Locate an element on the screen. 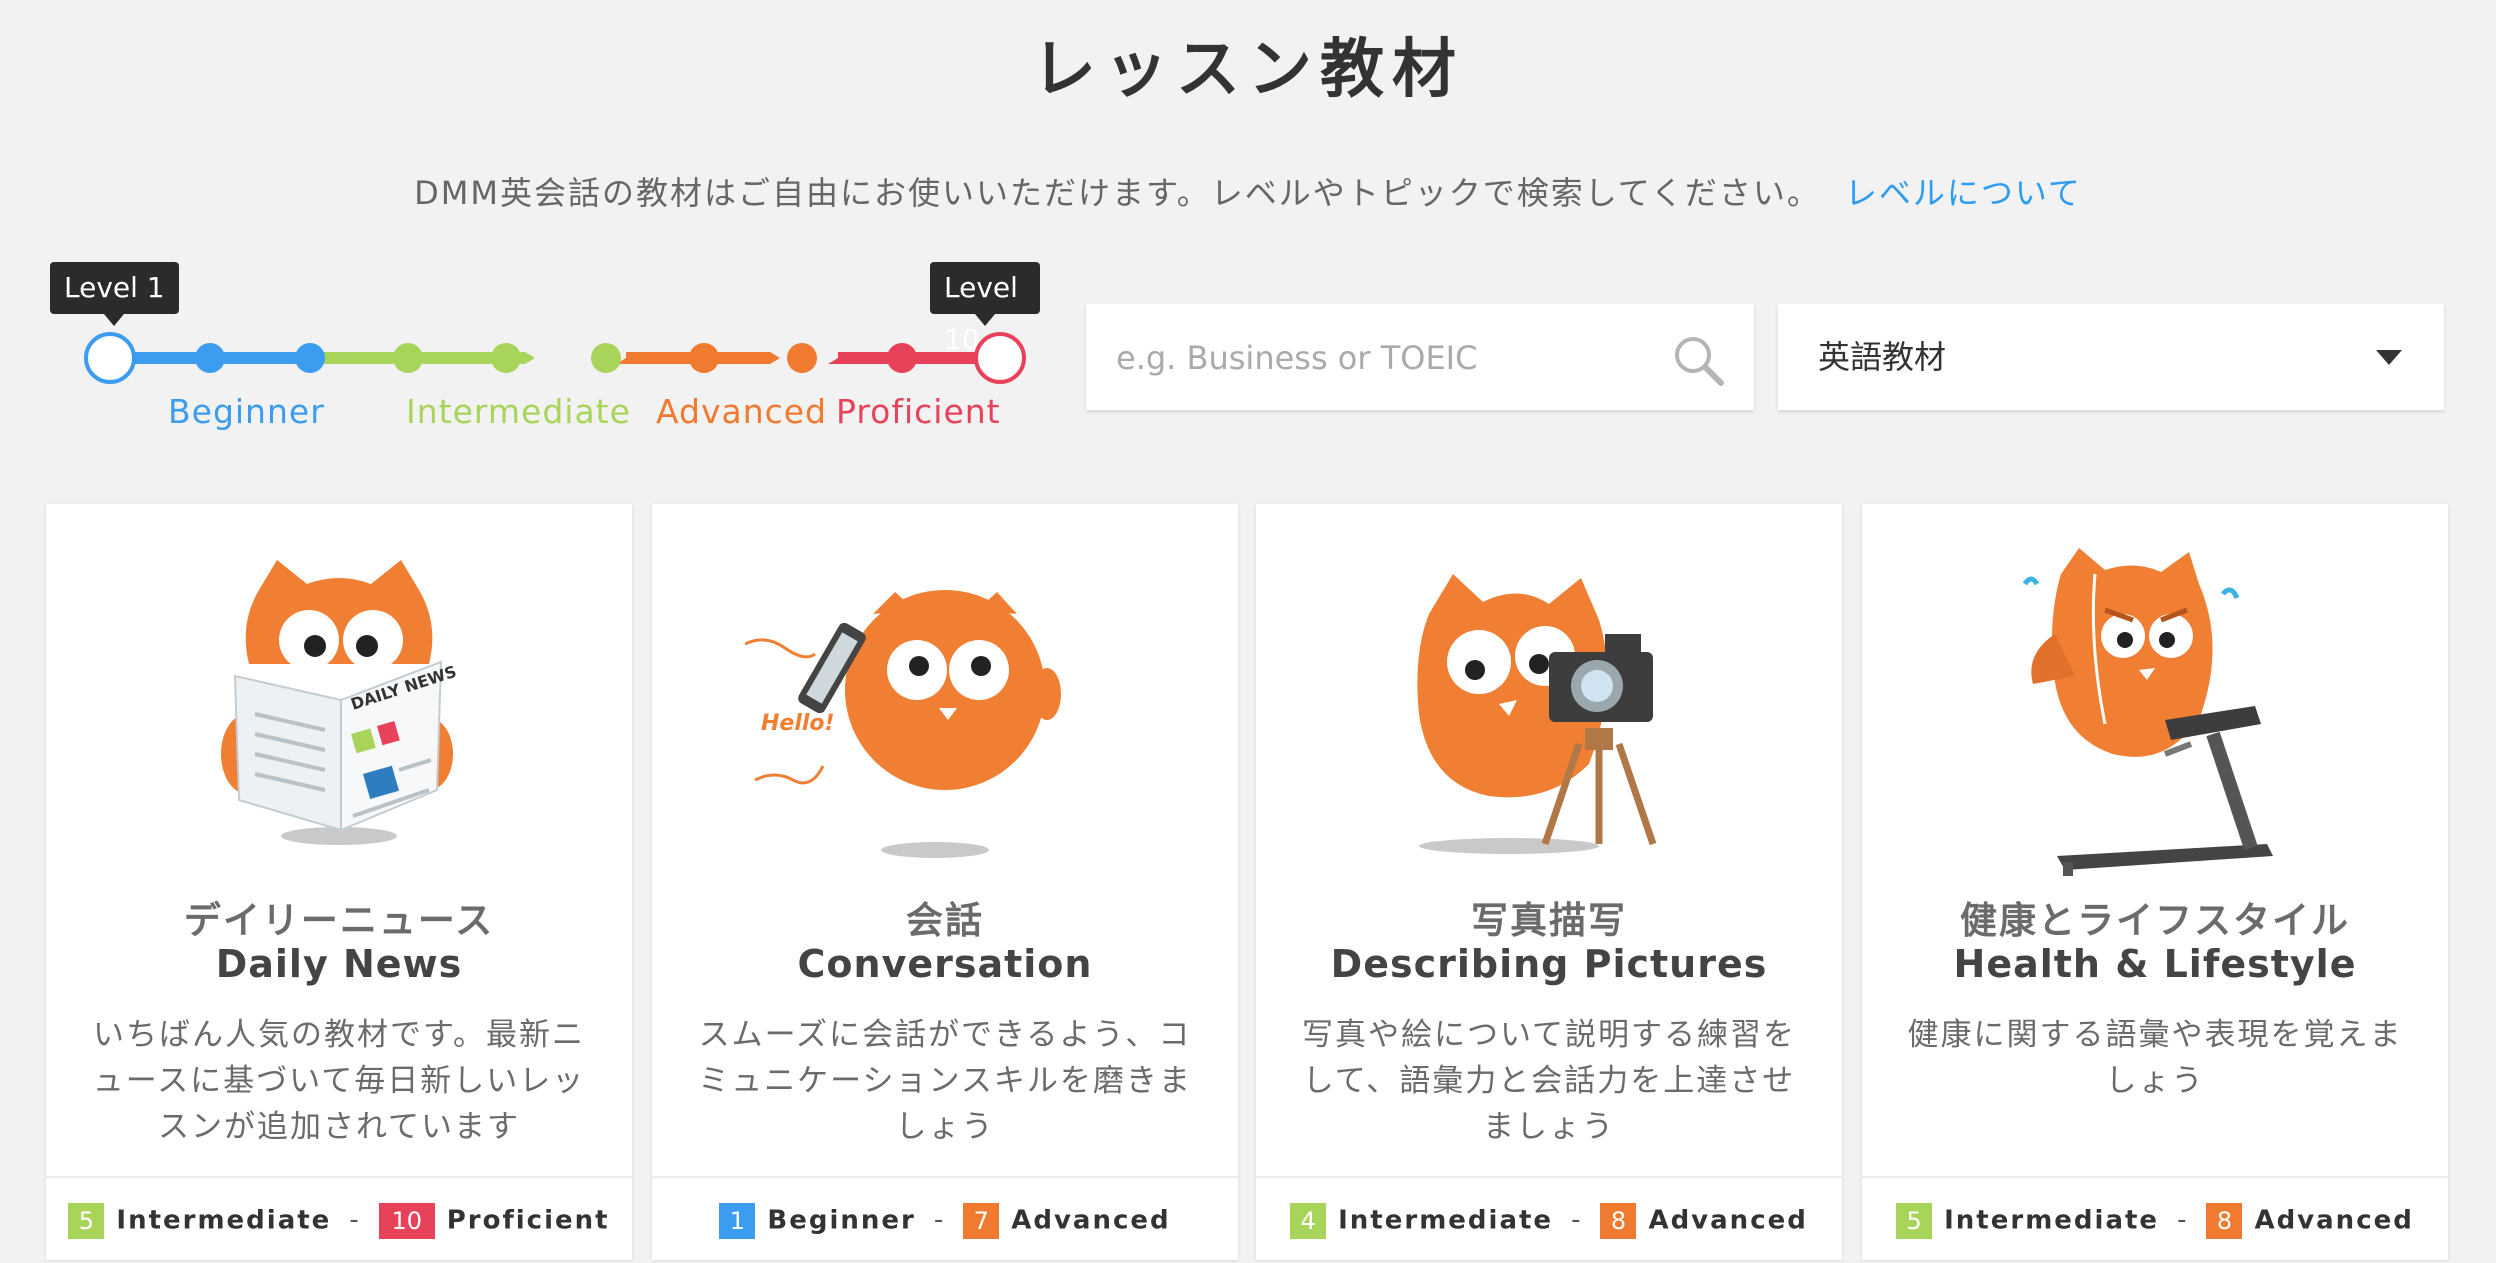 The height and width of the screenshot is (1263, 2496). level-to-badge: 10 is located at coordinates (406, 1220).